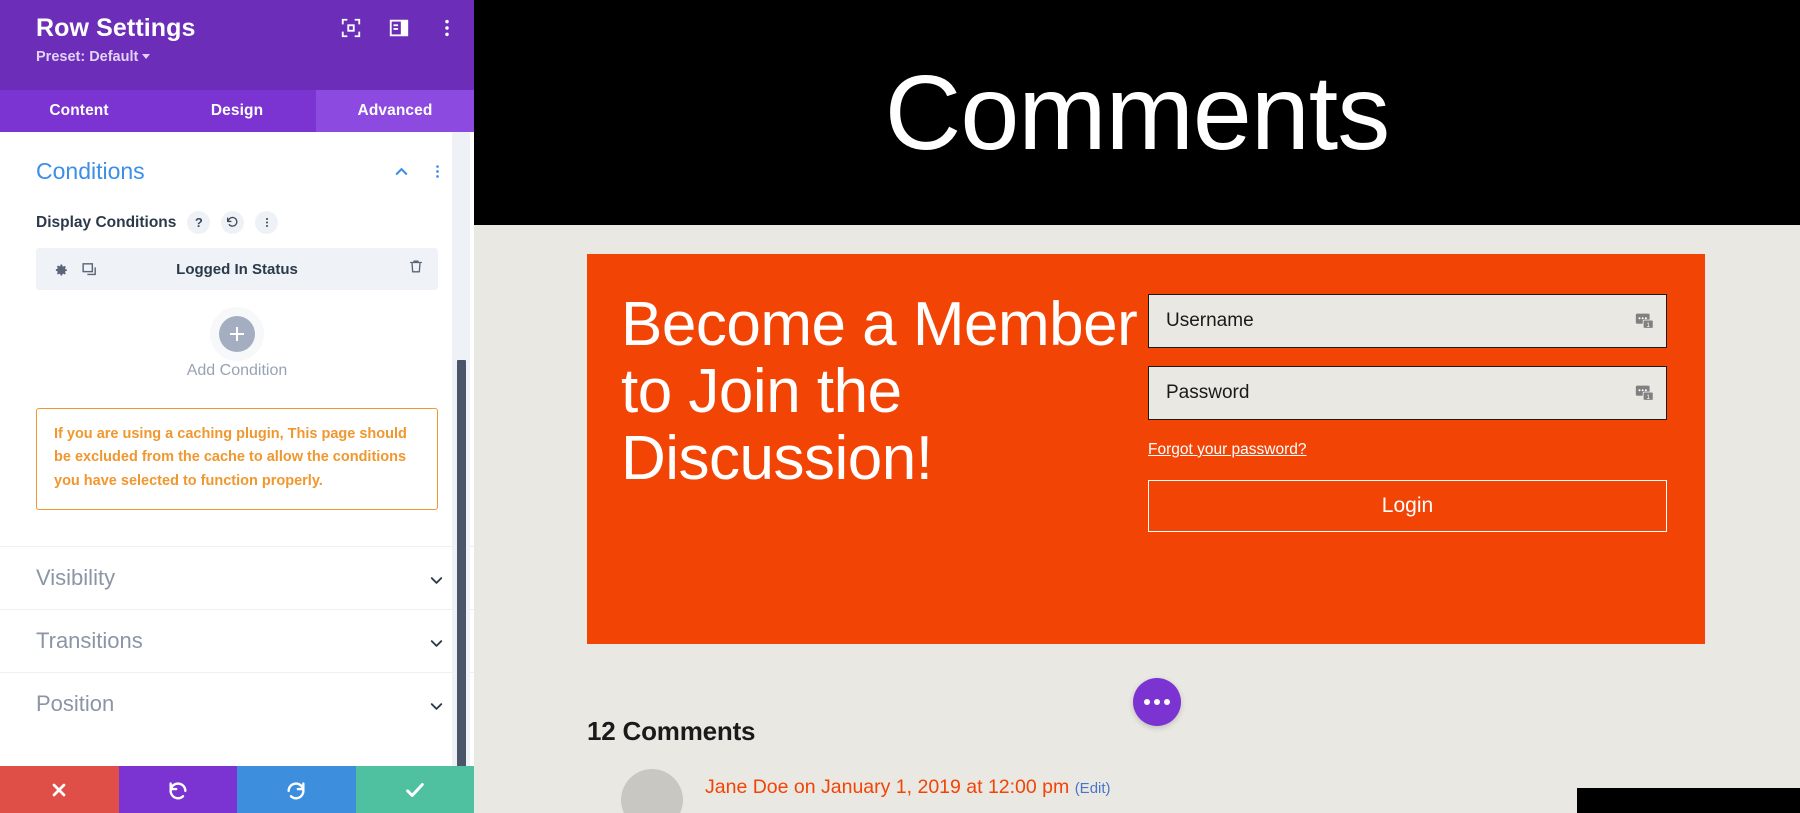  I want to click on focus-icon, so click(351, 28).